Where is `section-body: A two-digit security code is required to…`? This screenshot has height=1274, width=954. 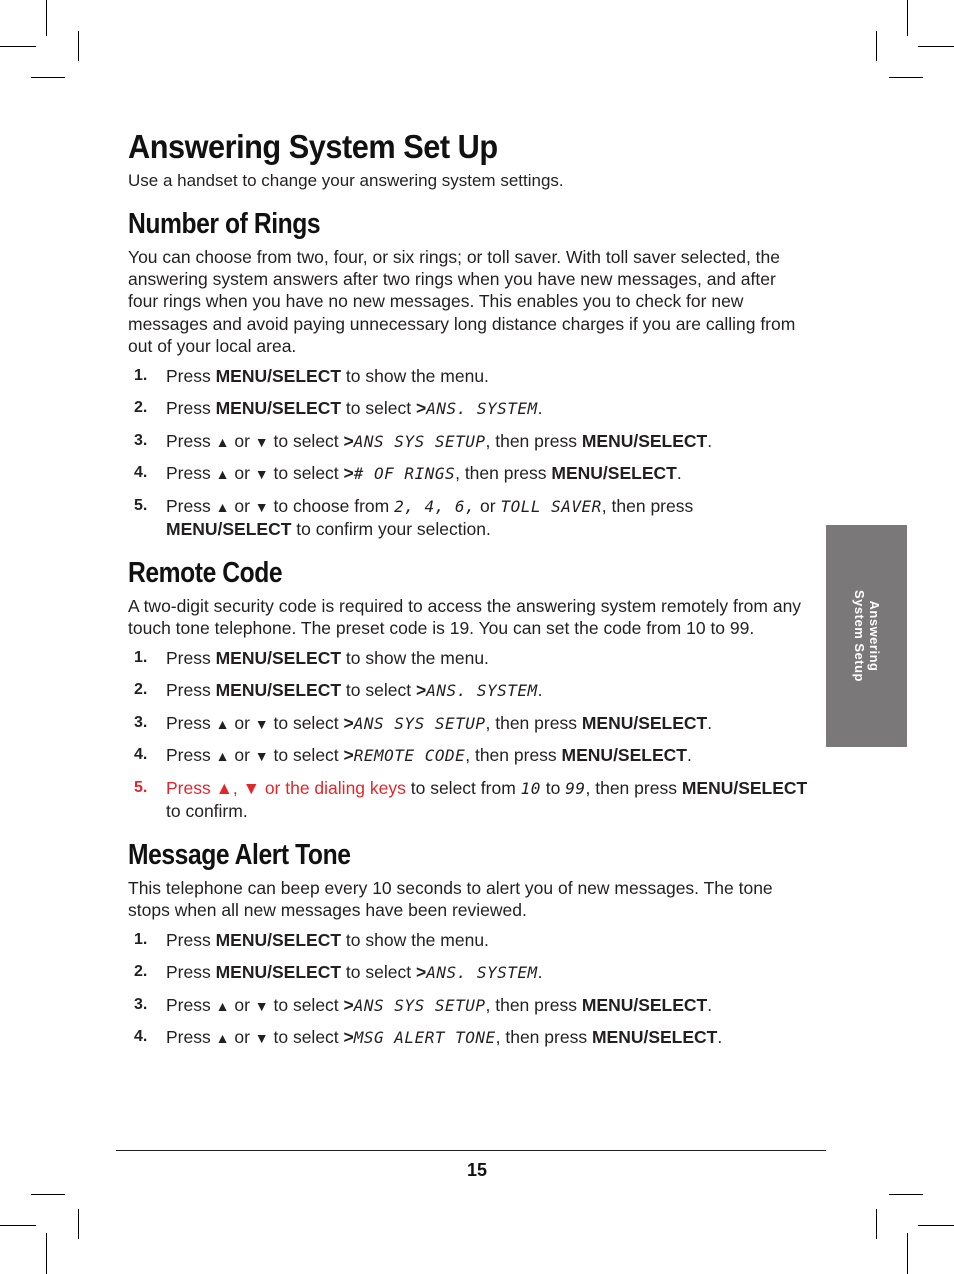 section-body: A two-digit security code is required to… is located at coordinates (465, 616).